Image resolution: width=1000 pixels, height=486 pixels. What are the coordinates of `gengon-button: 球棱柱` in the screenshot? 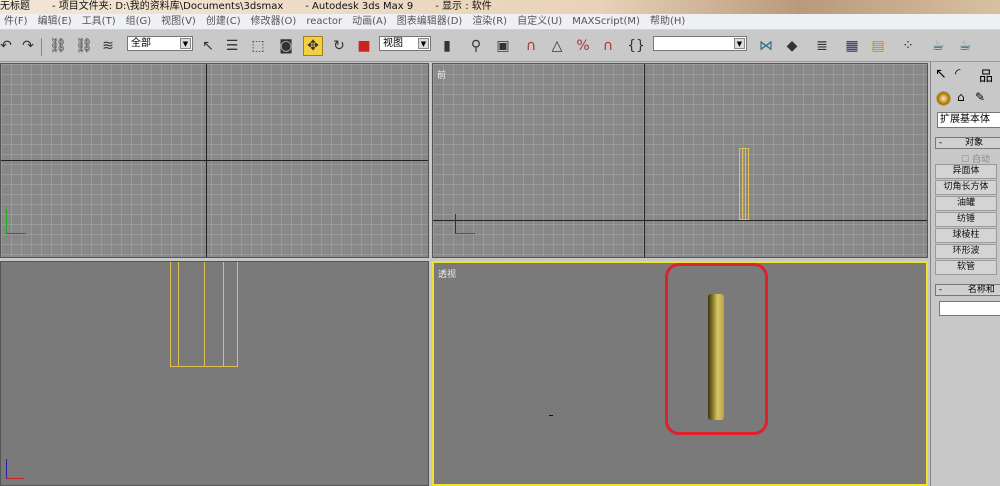 It's located at (966, 235).